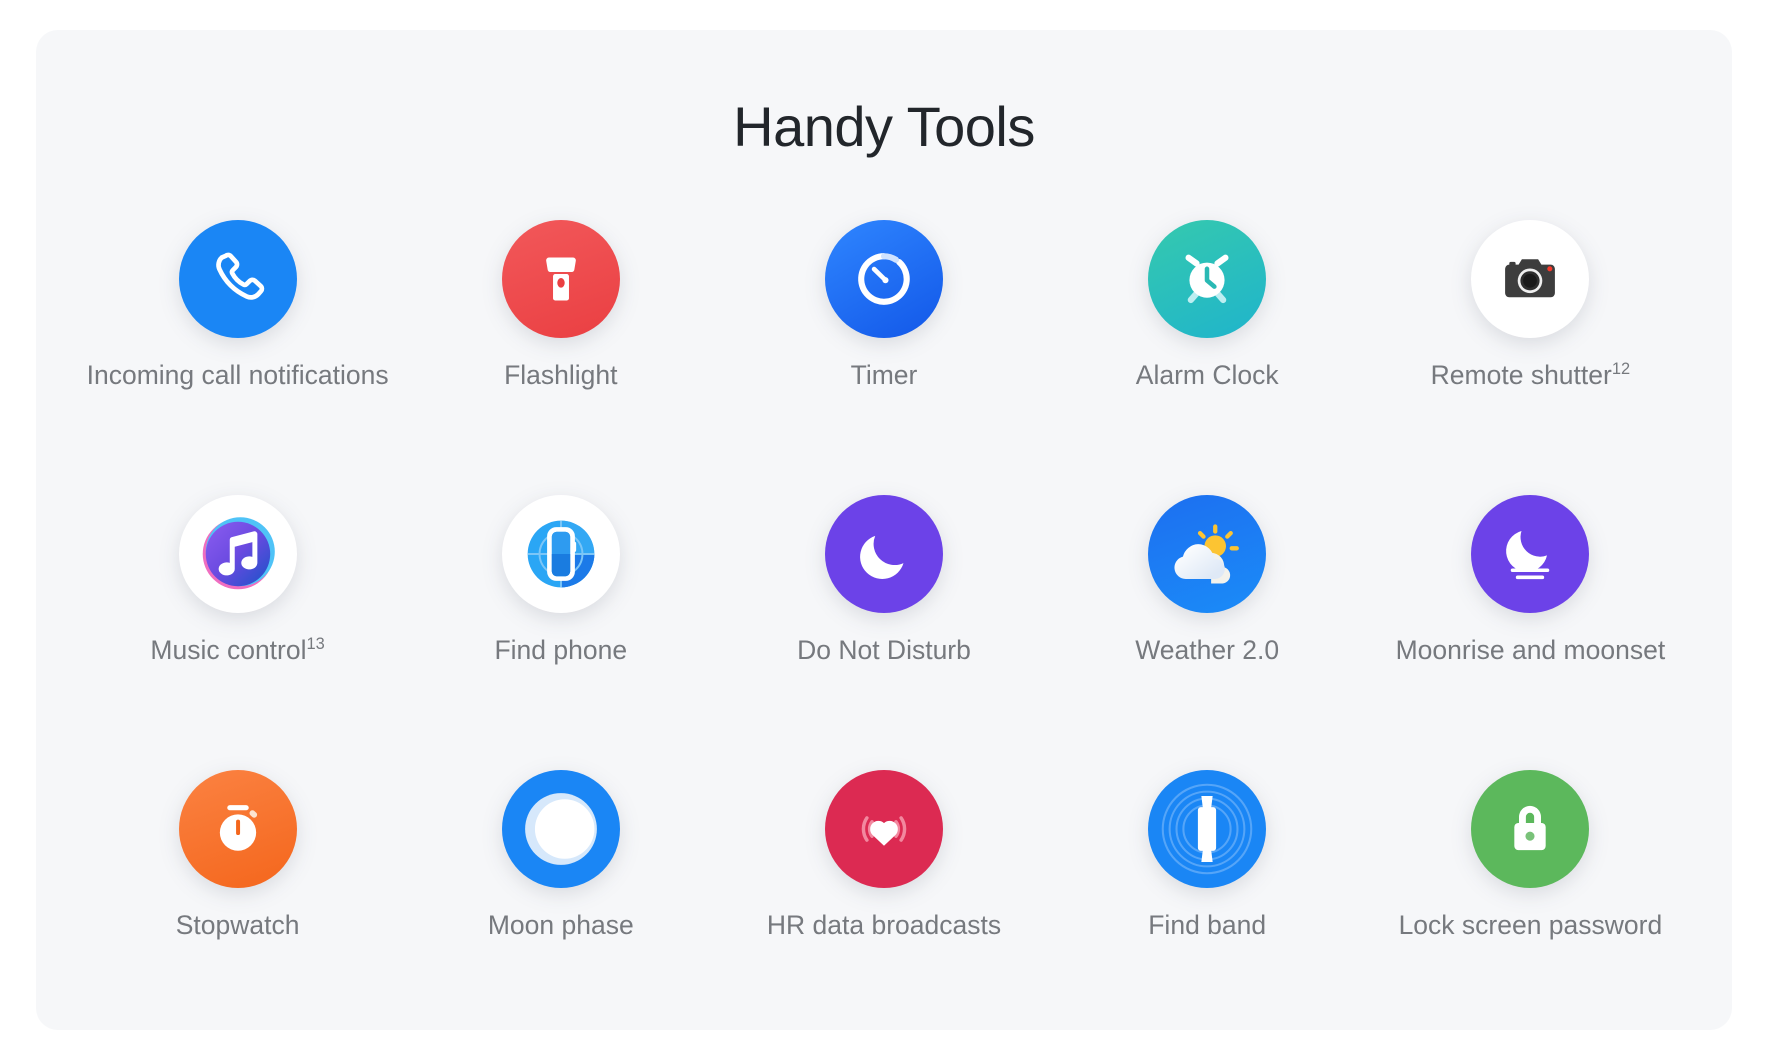  What do you see at coordinates (560, 357) in the screenshot?
I see `tool-flashlight: Flashlight` at bounding box center [560, 357].